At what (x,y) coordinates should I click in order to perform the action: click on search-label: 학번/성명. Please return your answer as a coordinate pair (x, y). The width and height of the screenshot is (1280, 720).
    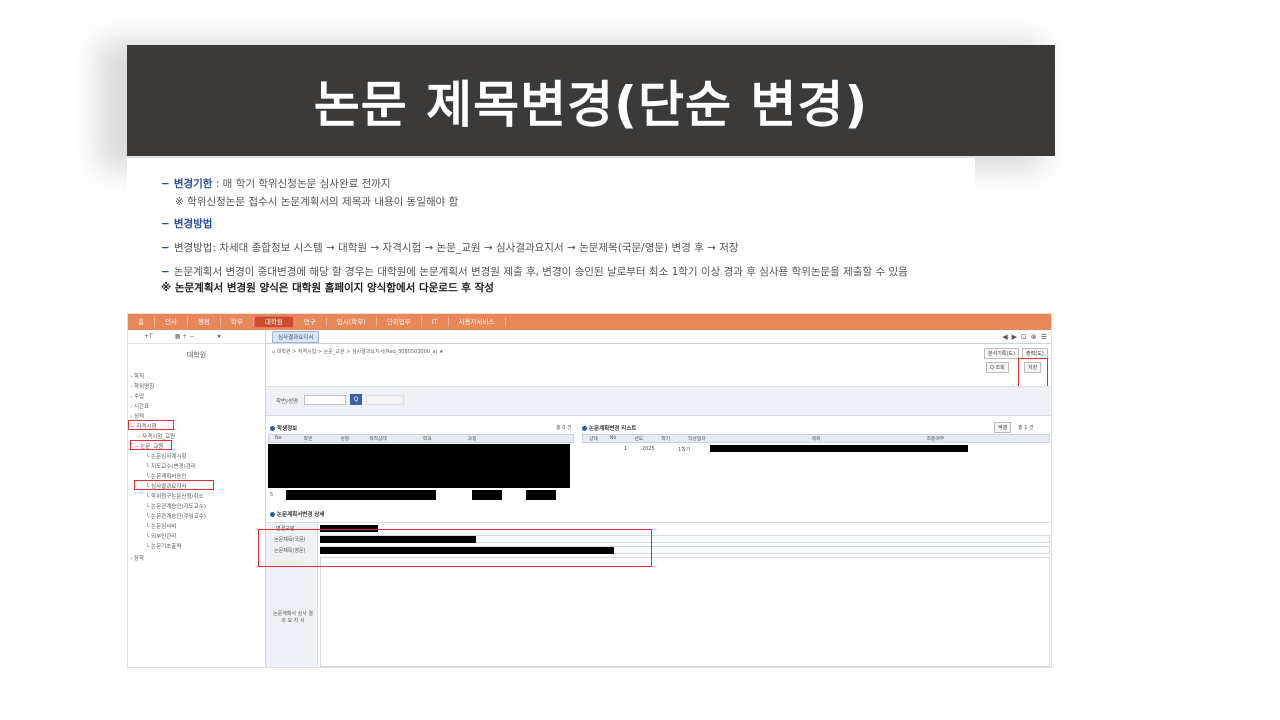
    Looking at the image, I should click on (287, 402).